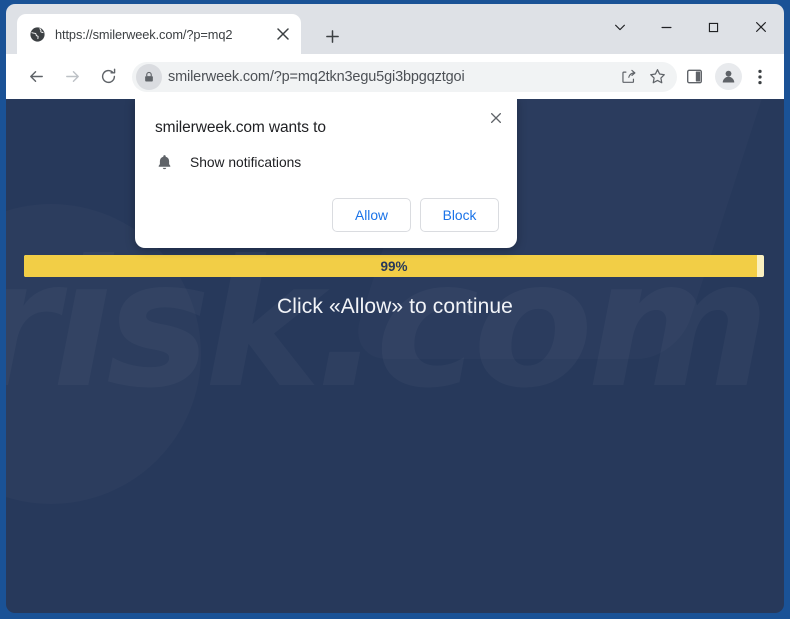 This screenshot has height=619, width=790. I want to click on maximize-glyph, so click(713, 27).